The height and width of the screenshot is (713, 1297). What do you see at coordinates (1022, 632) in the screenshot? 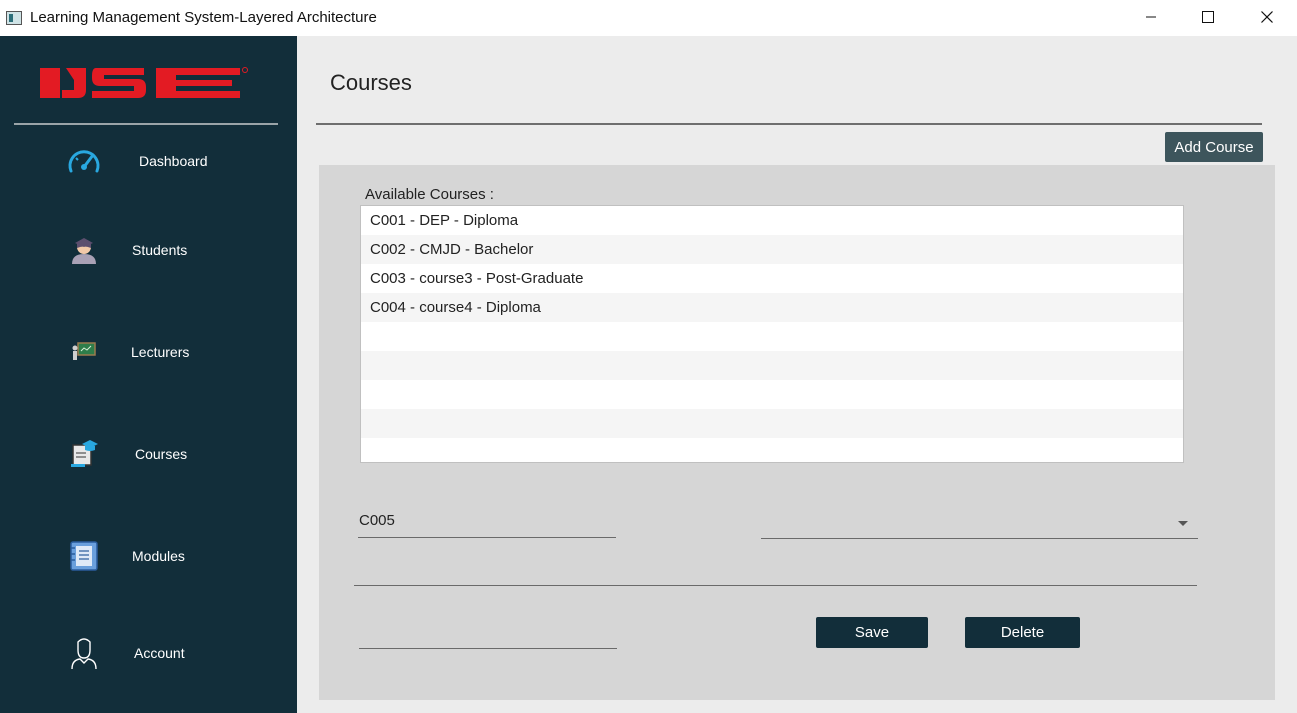
I see `delete-button: Delete` at bounding box center [1022, 632].